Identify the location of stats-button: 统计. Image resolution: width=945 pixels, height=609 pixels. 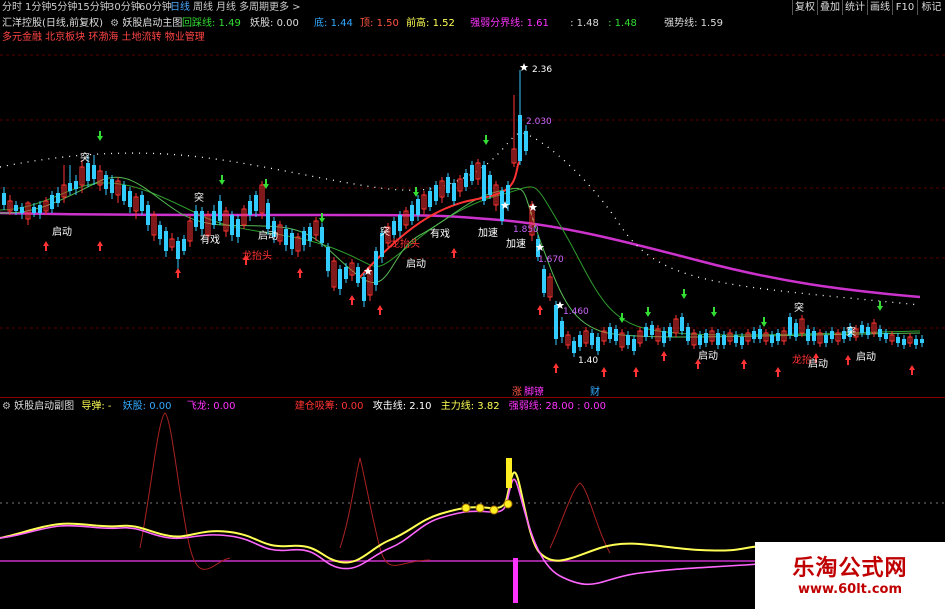
(854, 7).